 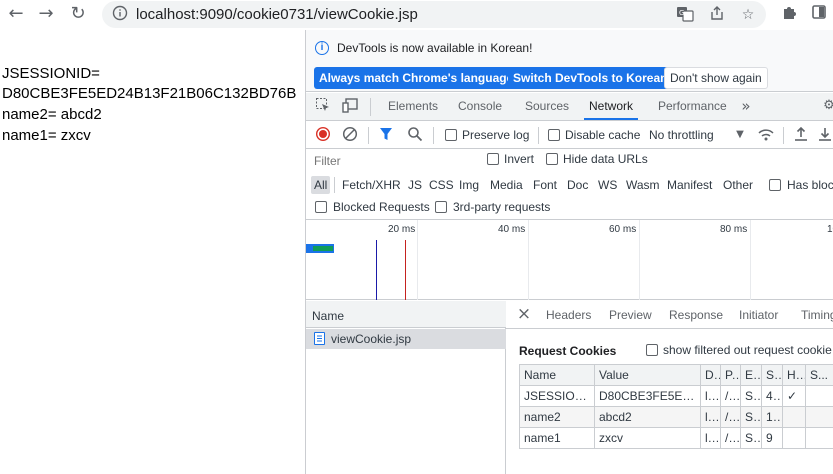 What do you see at coordinates (120, 15) in the screenshot?
I see `info-icon` at bounding box center [120, 15].